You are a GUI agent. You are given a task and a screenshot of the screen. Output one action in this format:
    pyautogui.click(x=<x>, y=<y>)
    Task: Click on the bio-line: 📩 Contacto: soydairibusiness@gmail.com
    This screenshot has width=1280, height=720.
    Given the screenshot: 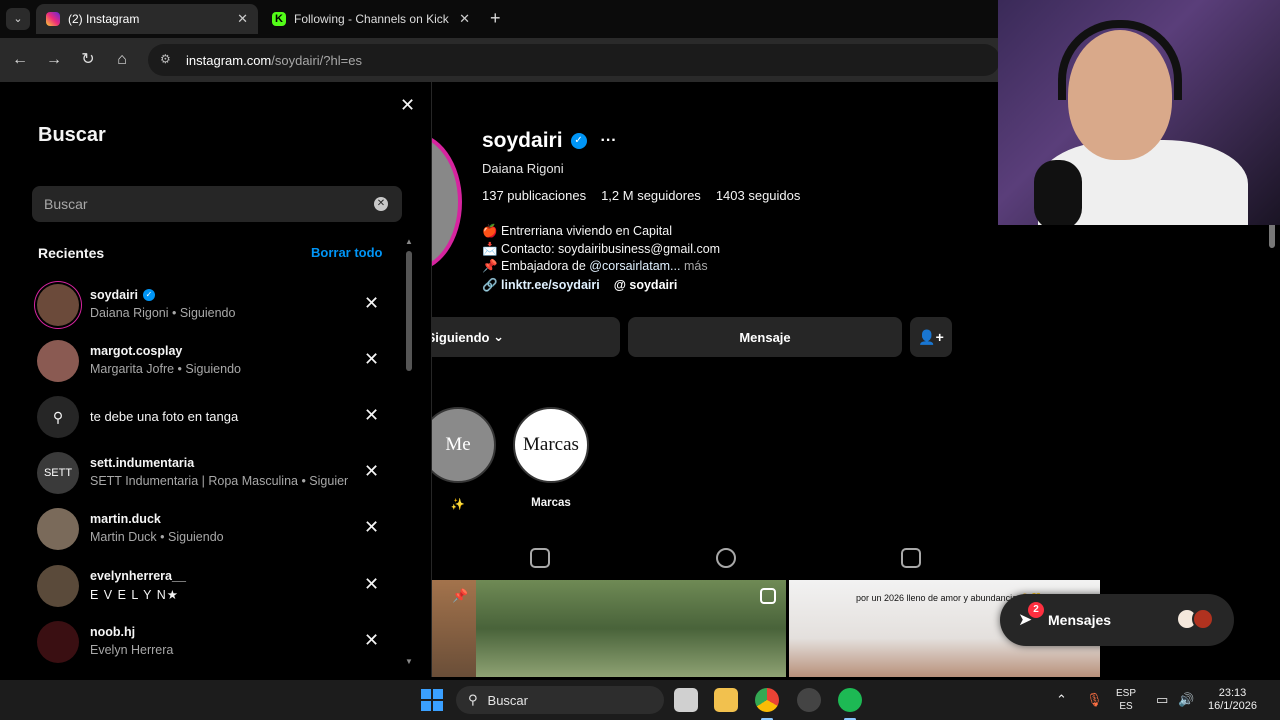 What is the action you would take?
    pyautogui.click(x=601, y=248)
    